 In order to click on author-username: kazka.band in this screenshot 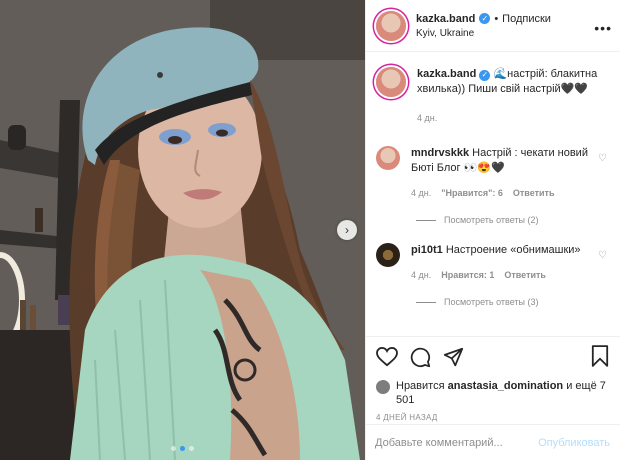, I will do `click(445, 19)`.